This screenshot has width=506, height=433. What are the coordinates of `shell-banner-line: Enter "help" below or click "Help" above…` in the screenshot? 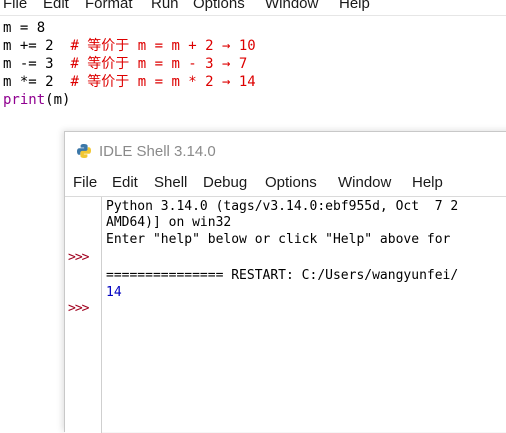 It's located at (278, 239).